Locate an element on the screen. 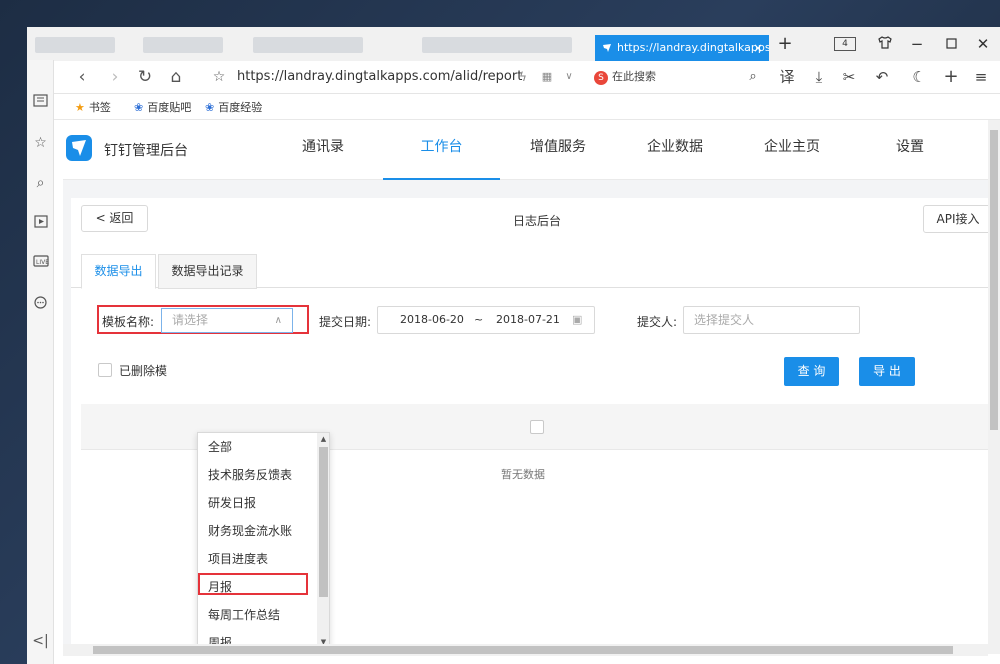 The width and height of the screenshot is (1000, 664). brand-name: 钉钉管理后台 is located at coordinates (146, 151).